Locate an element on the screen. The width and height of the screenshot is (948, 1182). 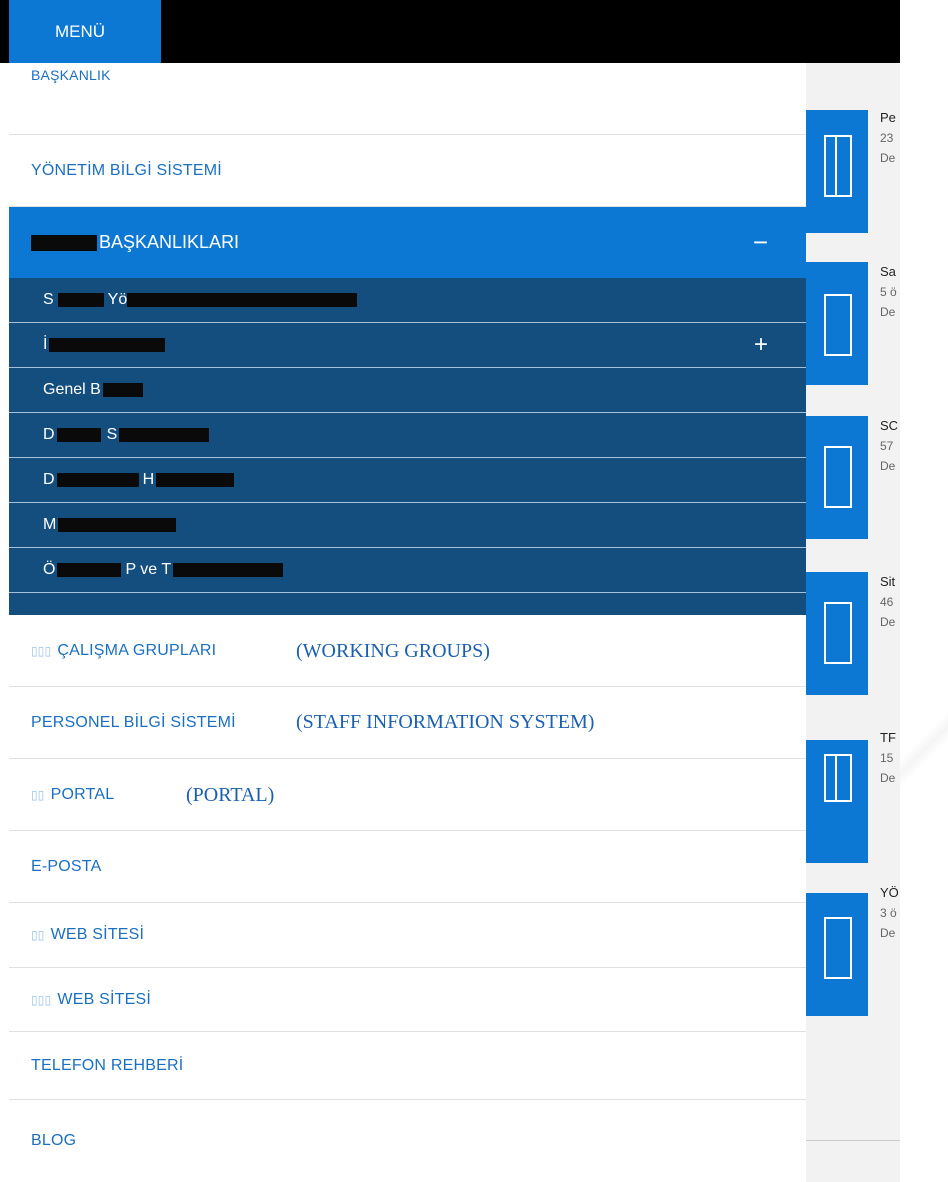
submenu-item-2: İ + is located at coordinates (407, 345).